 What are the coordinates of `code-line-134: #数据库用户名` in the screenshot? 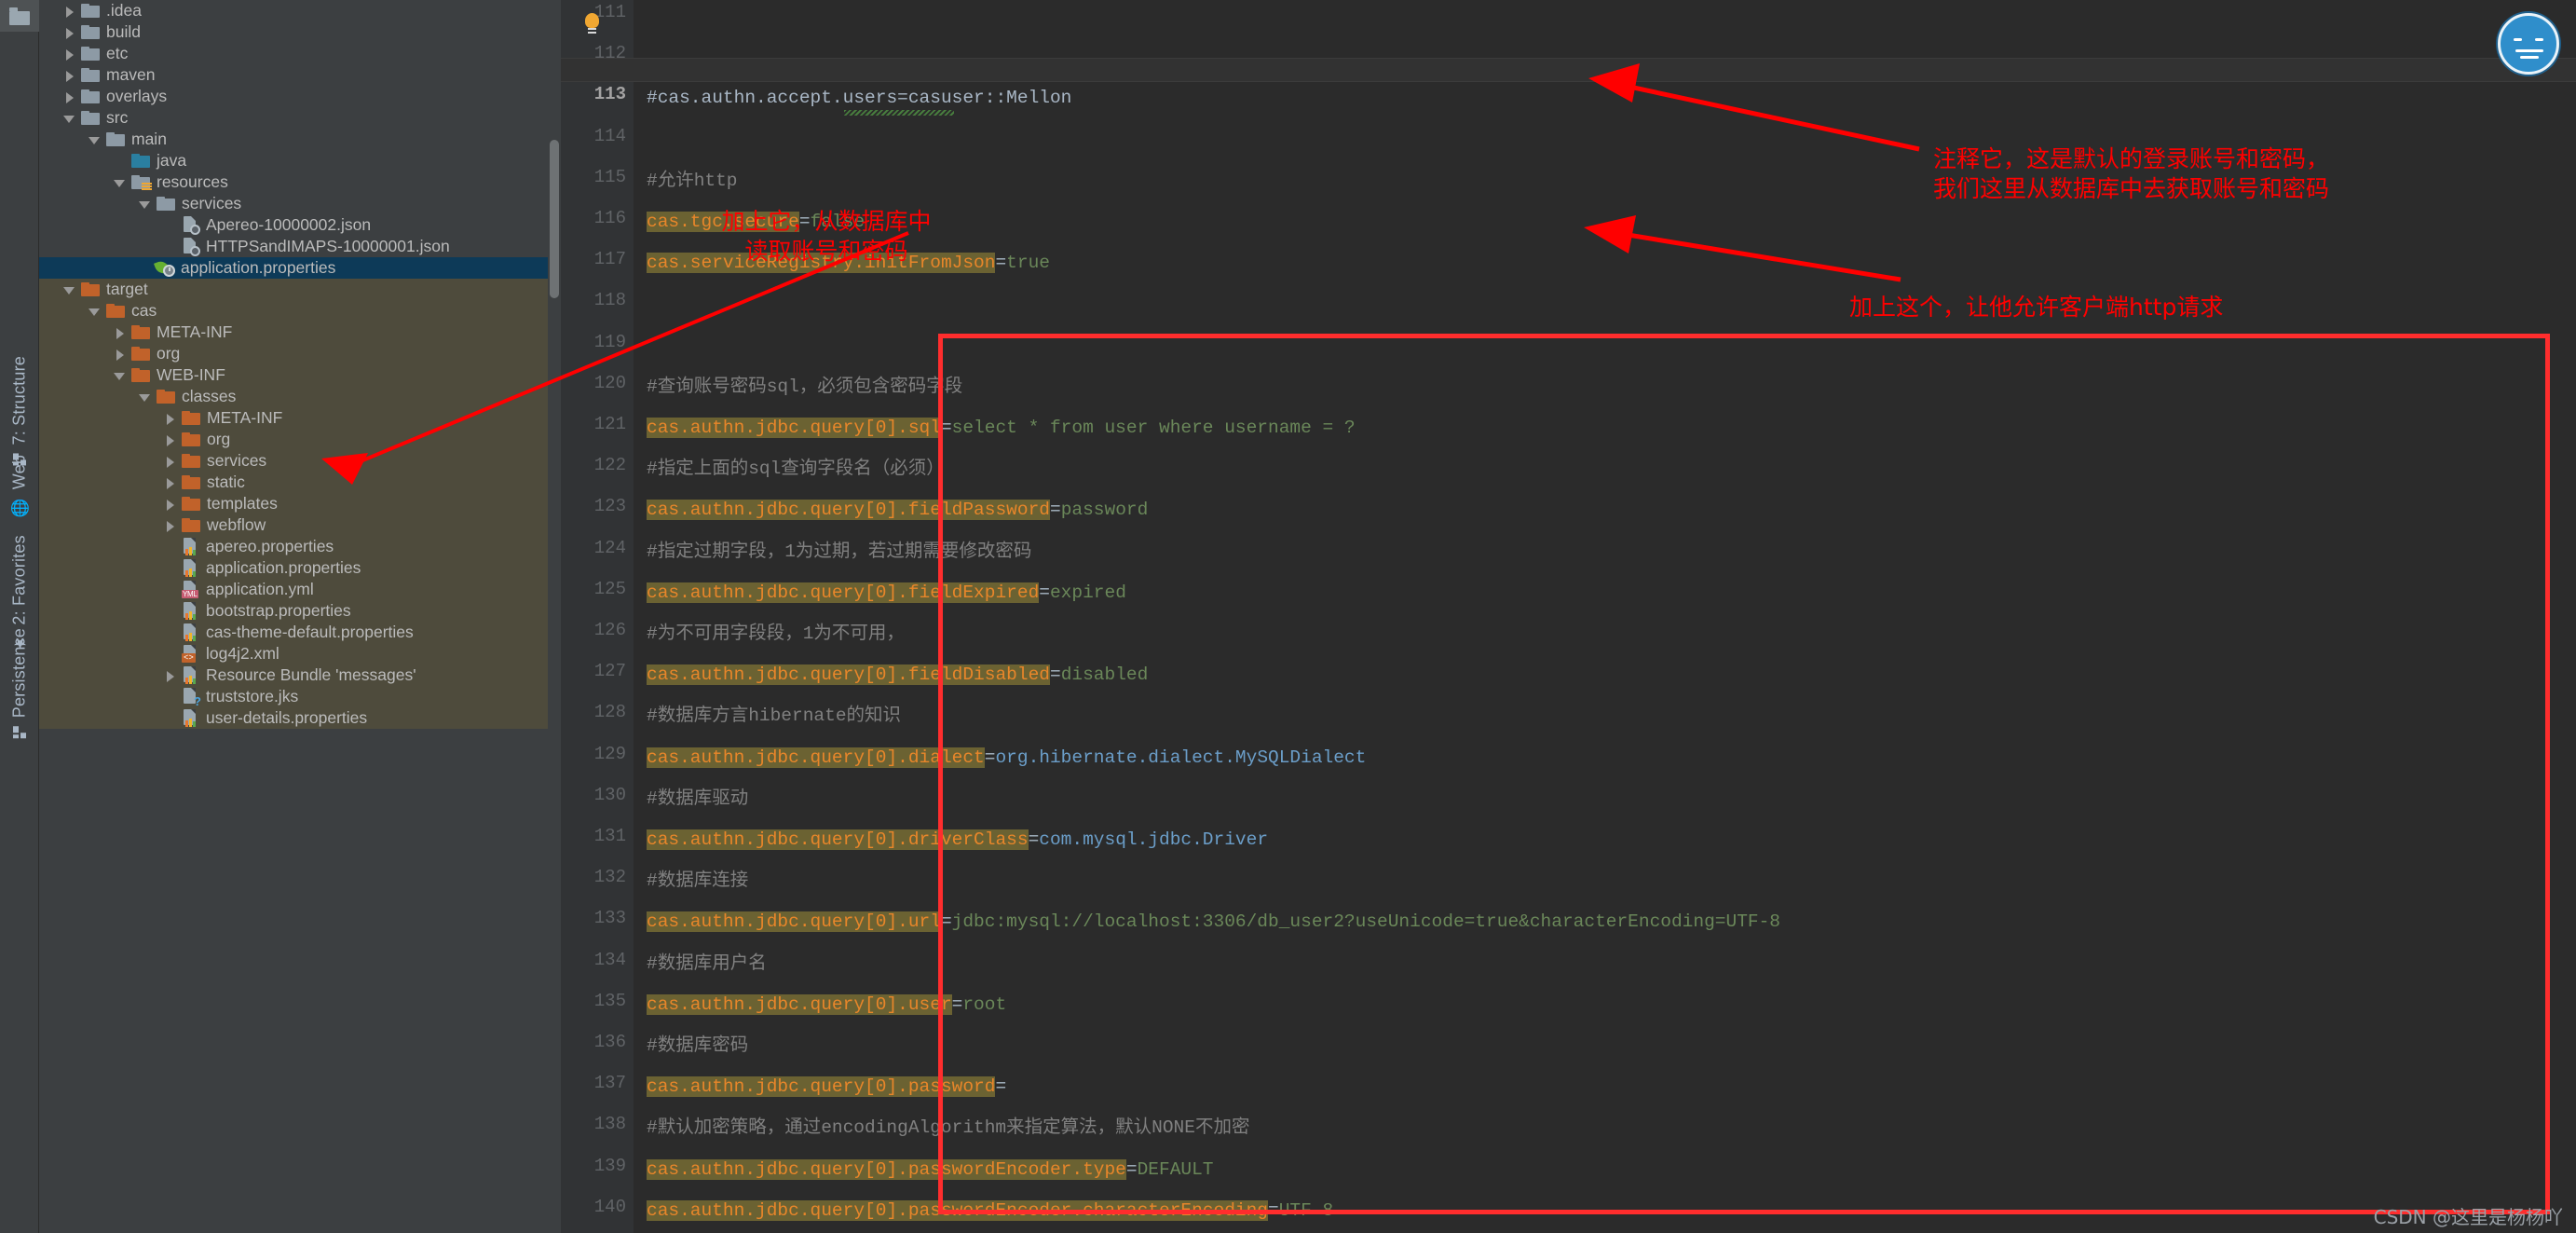 It's located at (707, 963).